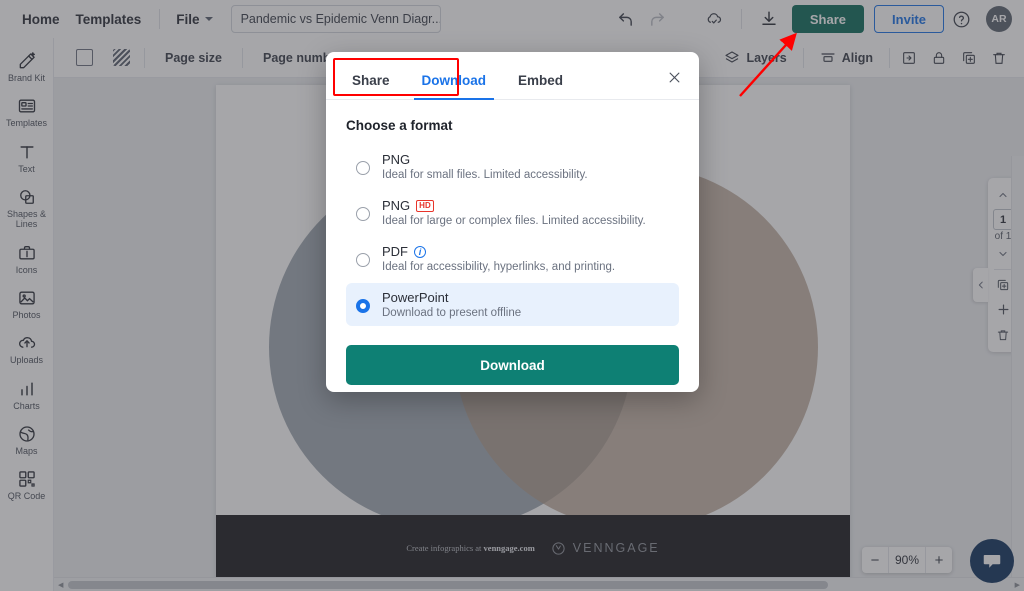 This screenshot has height=591, width=1024. Describe the element at coordinates (396, 159) in the screenshot. I see `format-title: PNG` at that location.